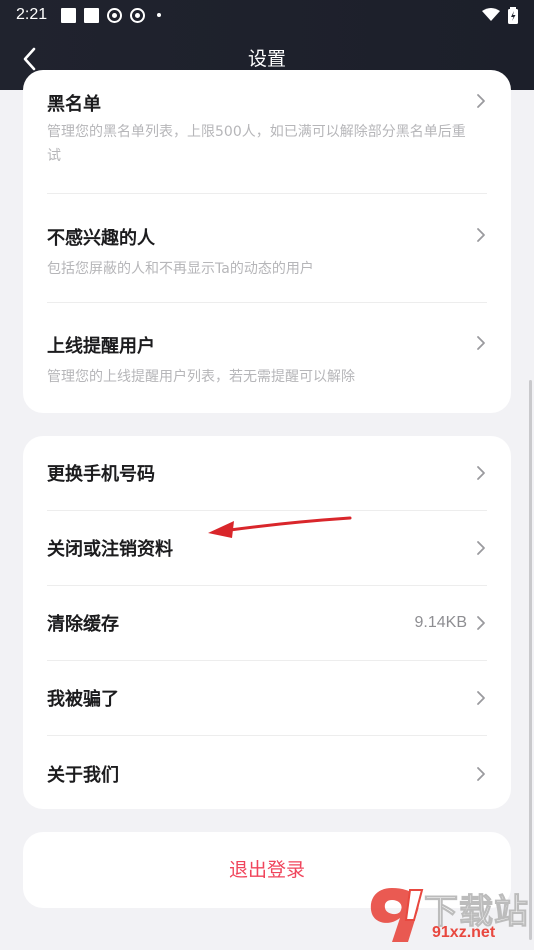 The width and height of the screenshot is (534, 950). What do you see at coordinates (267, 772) in the screenshot?
I see `about-us-row: 关于我们` at bounding box center [267, 772].